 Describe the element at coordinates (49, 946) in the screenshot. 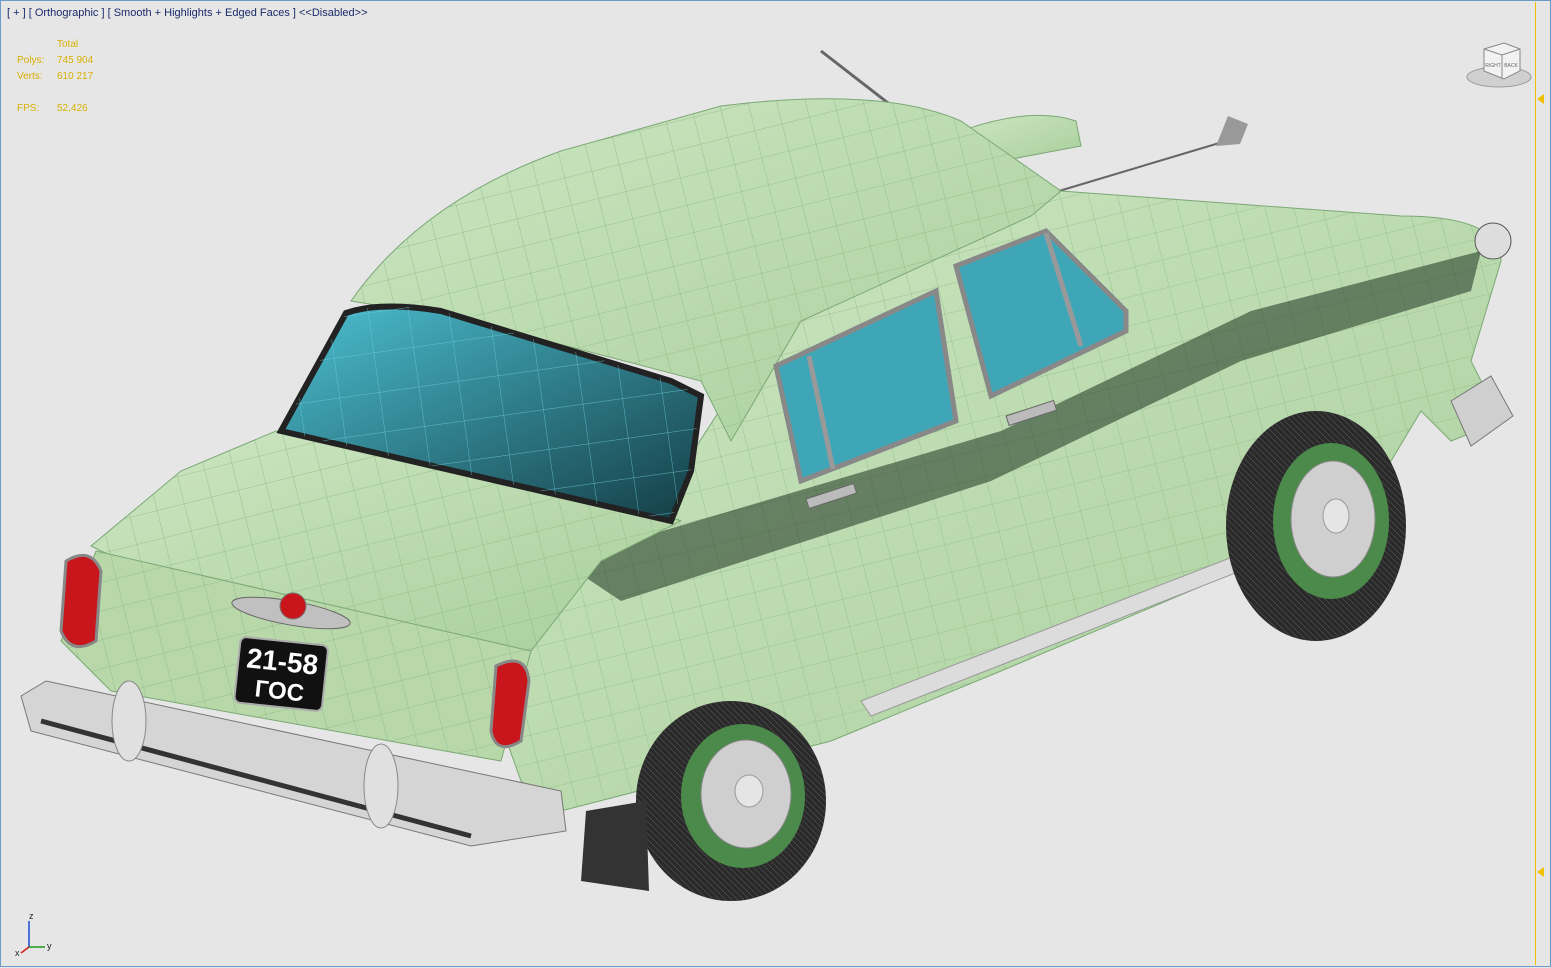

I see `axis-y-label: y` at that location.